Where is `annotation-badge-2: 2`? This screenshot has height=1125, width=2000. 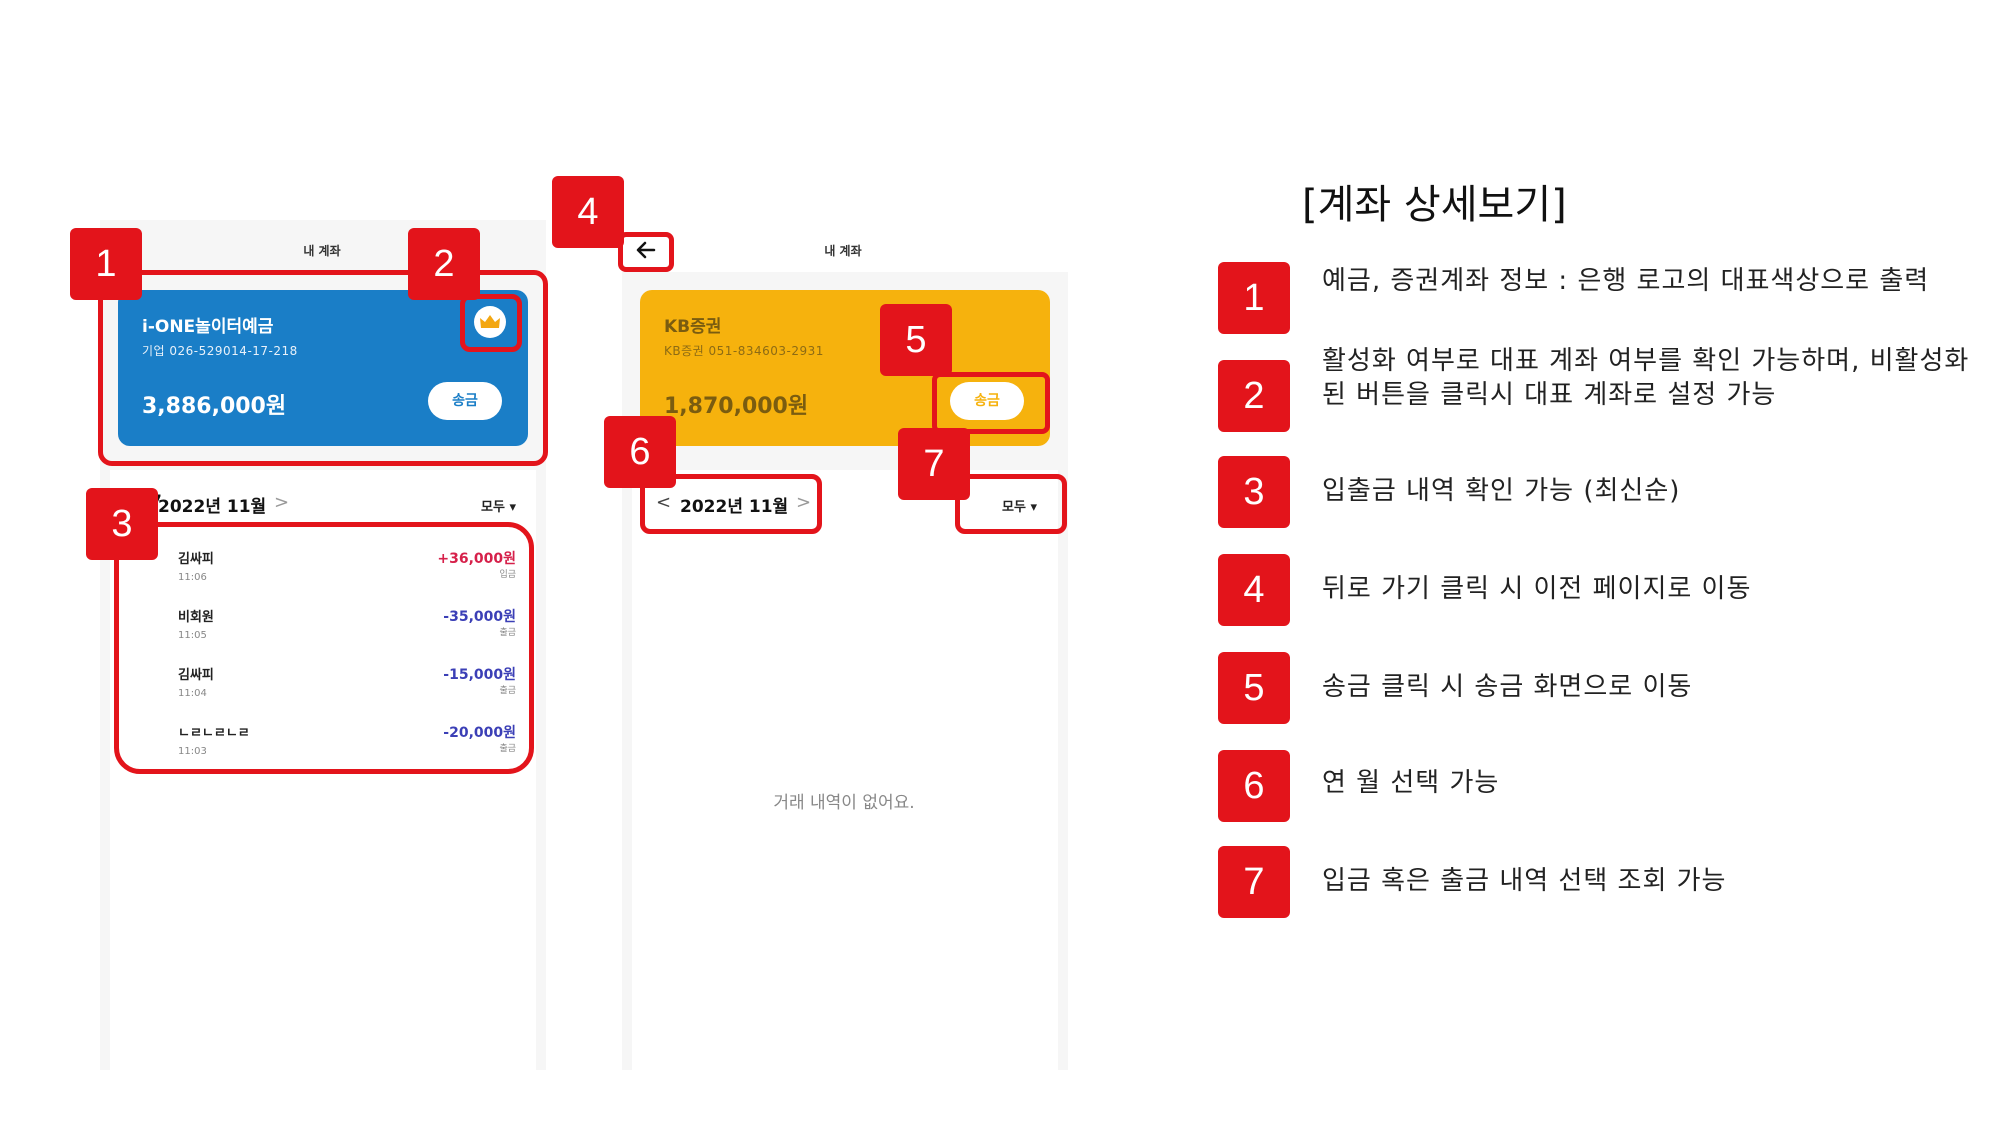
annotation-badge-2: 2 is located at coordinates (444, 264).